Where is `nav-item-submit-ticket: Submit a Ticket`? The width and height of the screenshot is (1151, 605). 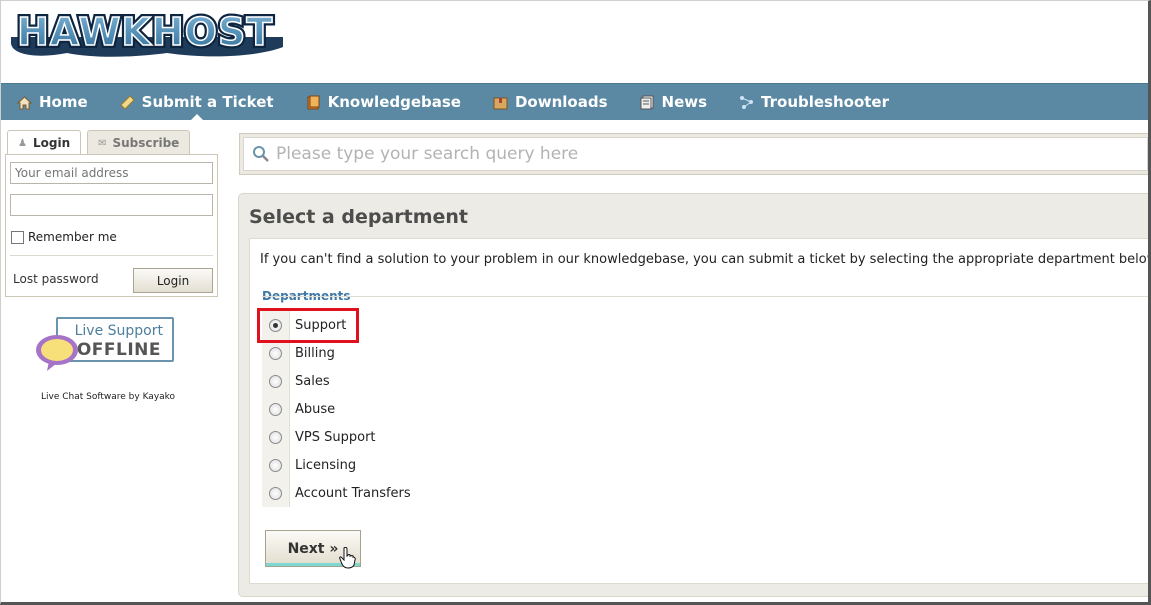
nav-item-submit-ticket: Submit a Ticket is located at coordinates (197, 102).